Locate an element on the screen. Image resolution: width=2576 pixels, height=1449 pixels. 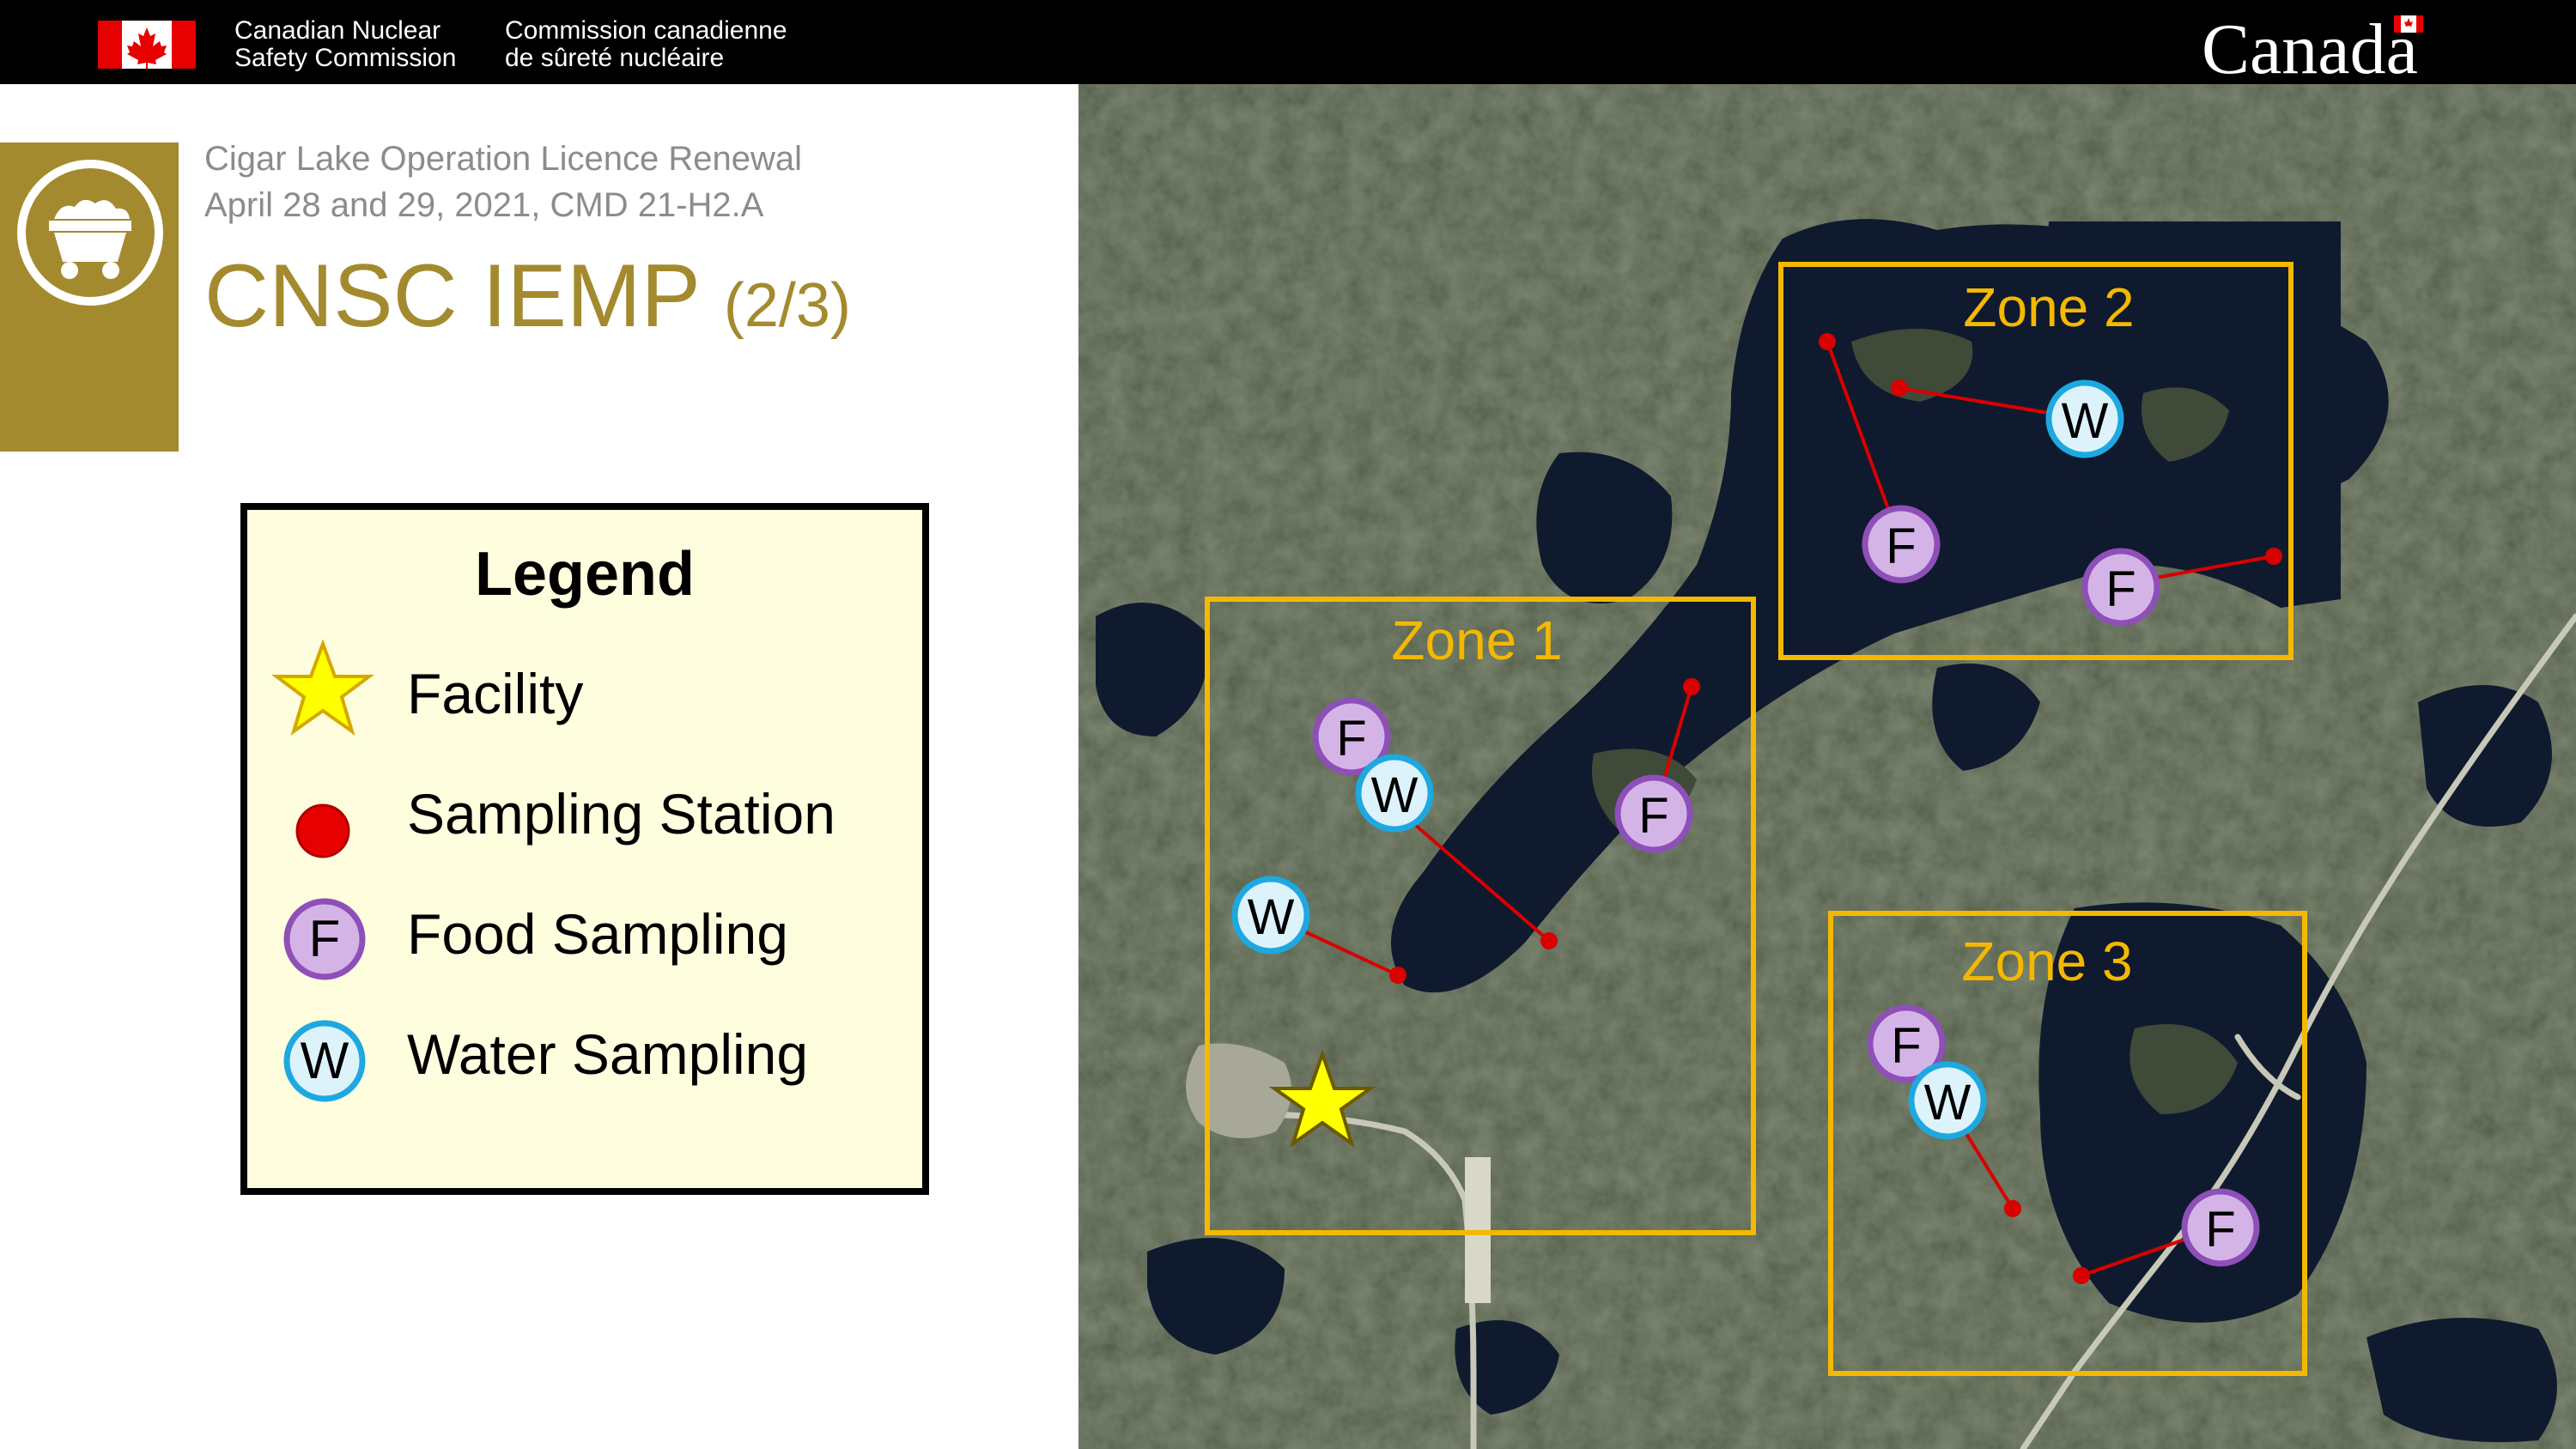
mine-cart-icon is located at coordinates (90, 233).